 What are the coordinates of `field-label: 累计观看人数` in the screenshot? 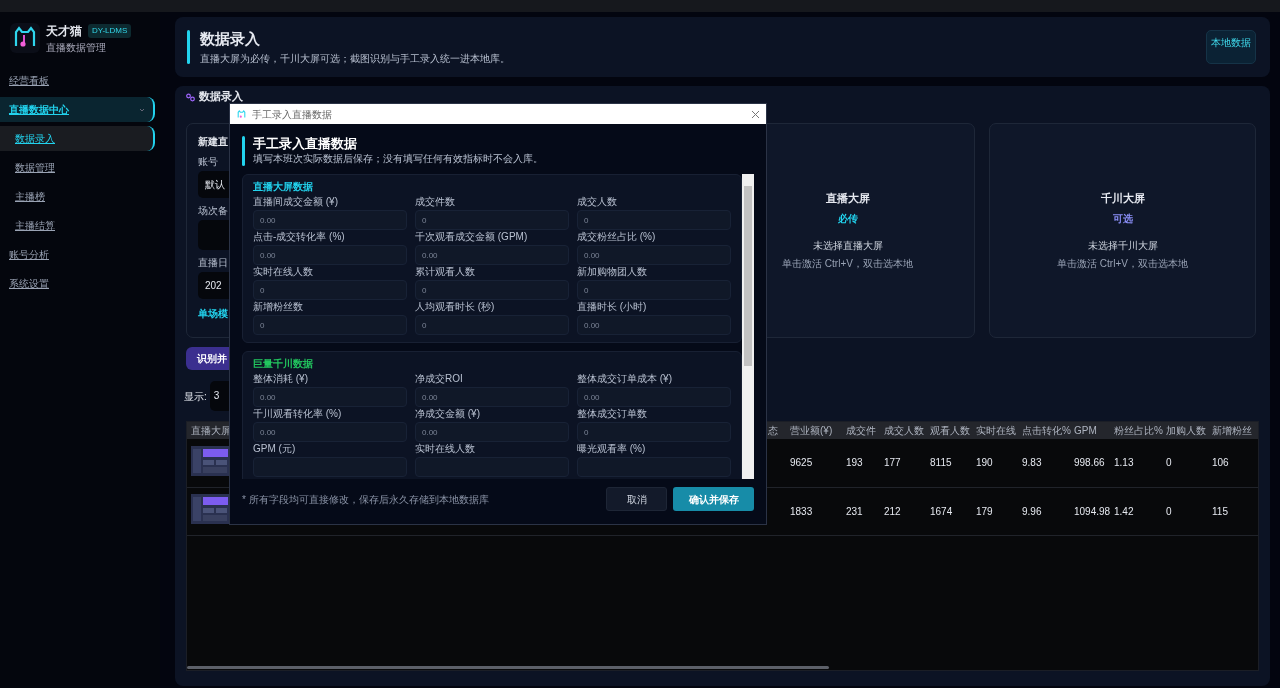 It's located at (445, 272).